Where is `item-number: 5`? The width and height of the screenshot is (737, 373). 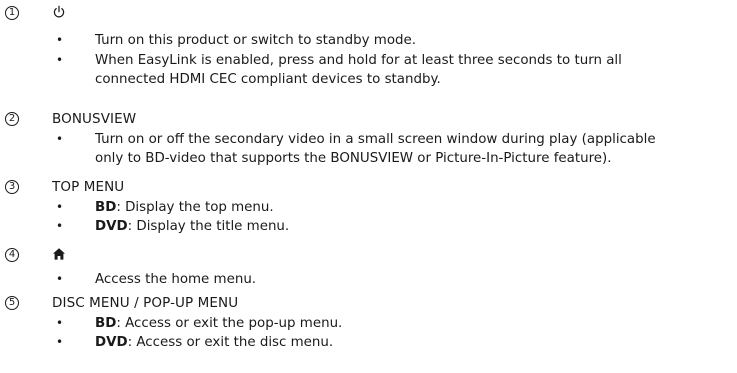
item-number: 5 is located at coordinates (12, 303).